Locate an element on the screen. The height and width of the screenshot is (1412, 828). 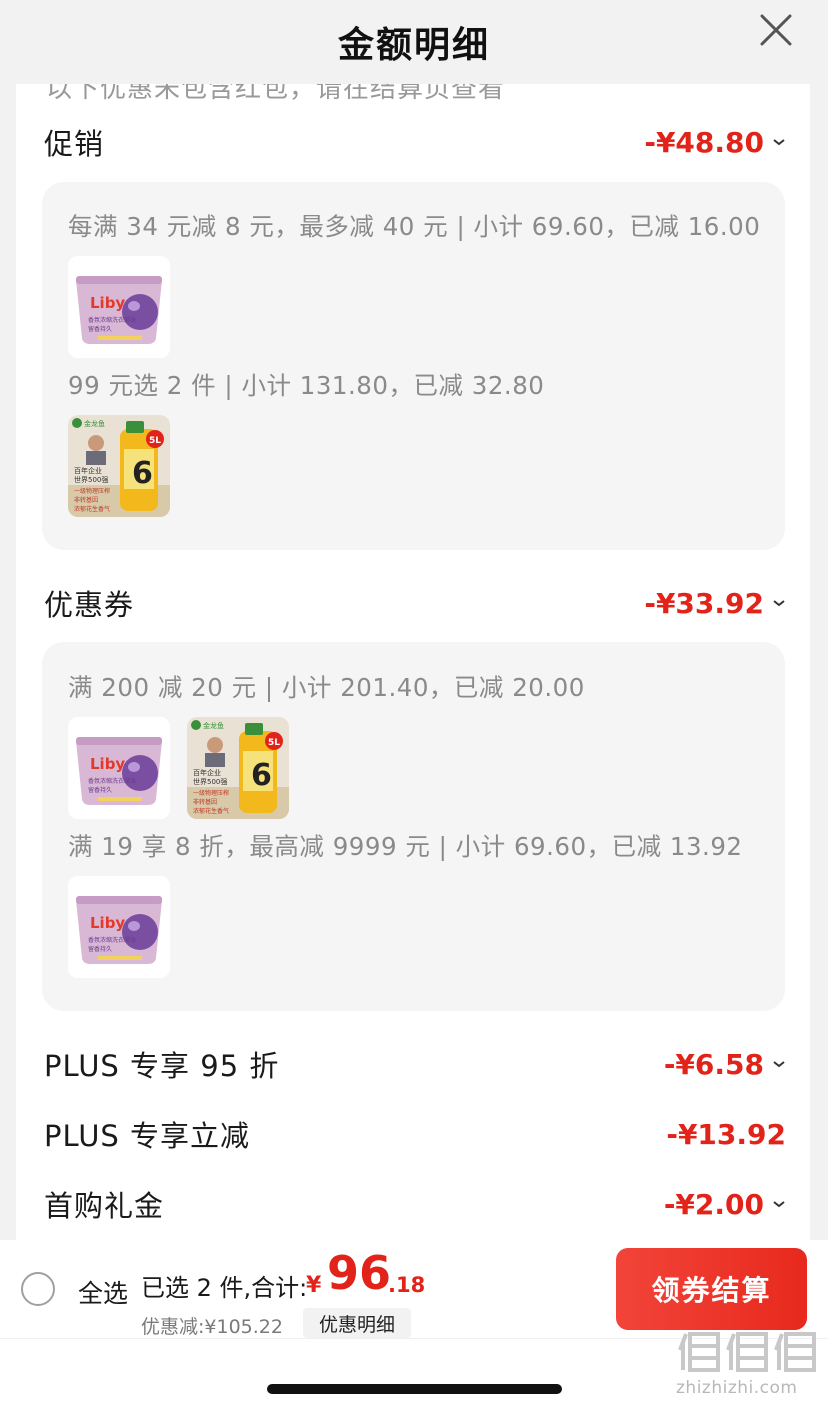
select-all-label: 全选 is located at coordinates (103, 1292).